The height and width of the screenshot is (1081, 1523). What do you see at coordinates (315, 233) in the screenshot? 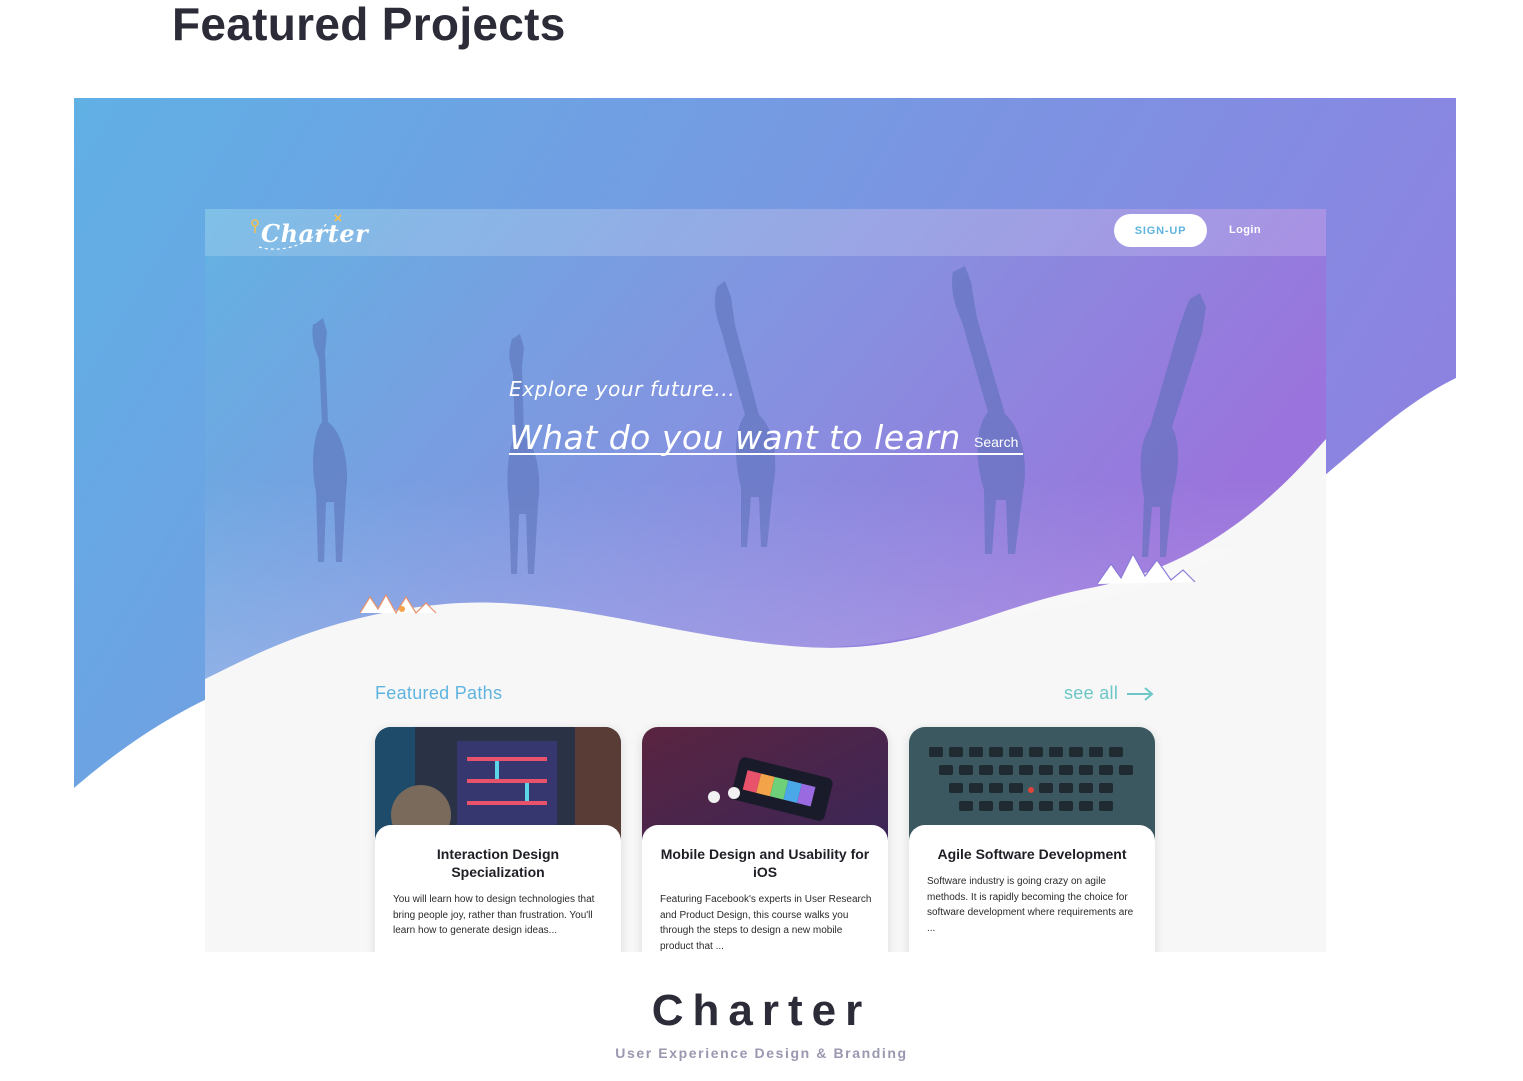
I see `logo-text: Charter` at bounding box center [315, 233].